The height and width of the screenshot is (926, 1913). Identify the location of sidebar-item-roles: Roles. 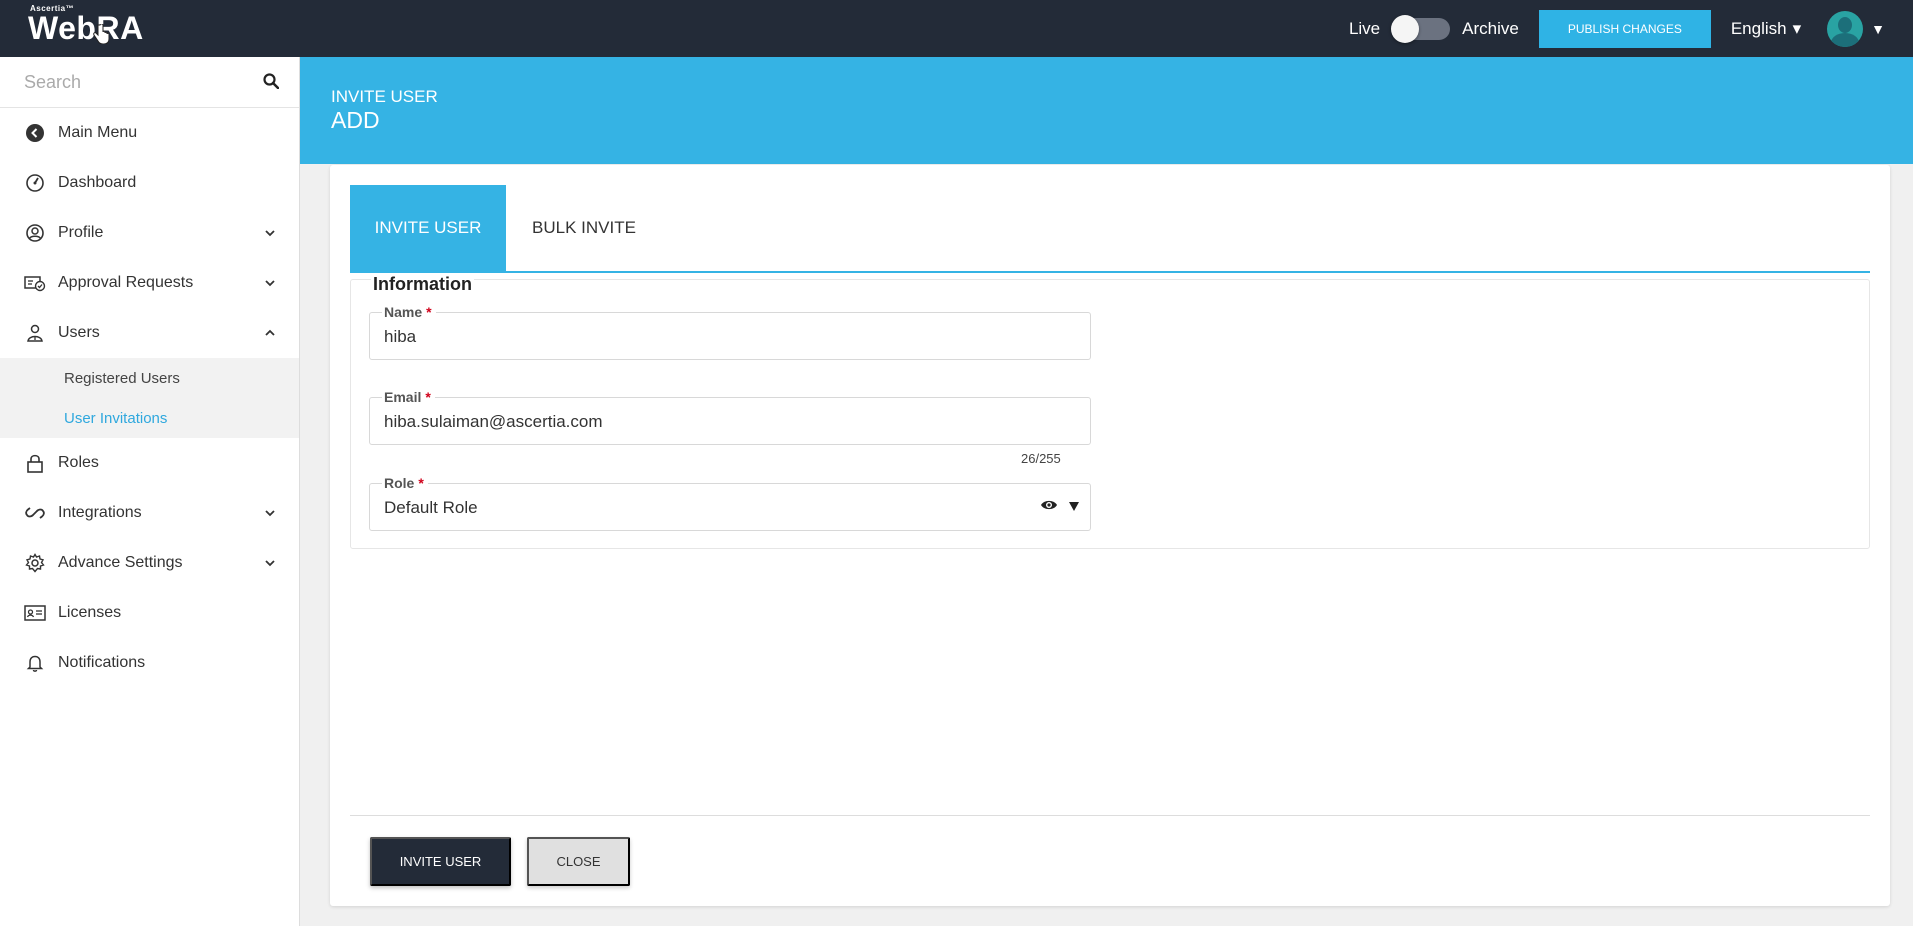
(149, 463).